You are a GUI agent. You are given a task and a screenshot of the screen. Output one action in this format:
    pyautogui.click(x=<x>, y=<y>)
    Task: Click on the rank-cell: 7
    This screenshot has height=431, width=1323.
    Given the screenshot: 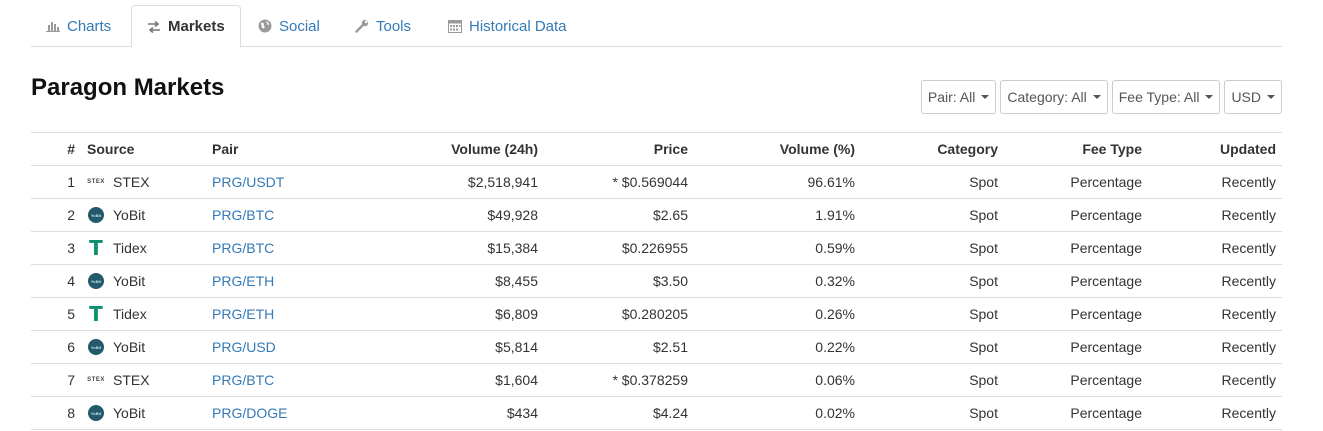 What is the action you would take?
    pyautogui.click(x=56, y=380)
    